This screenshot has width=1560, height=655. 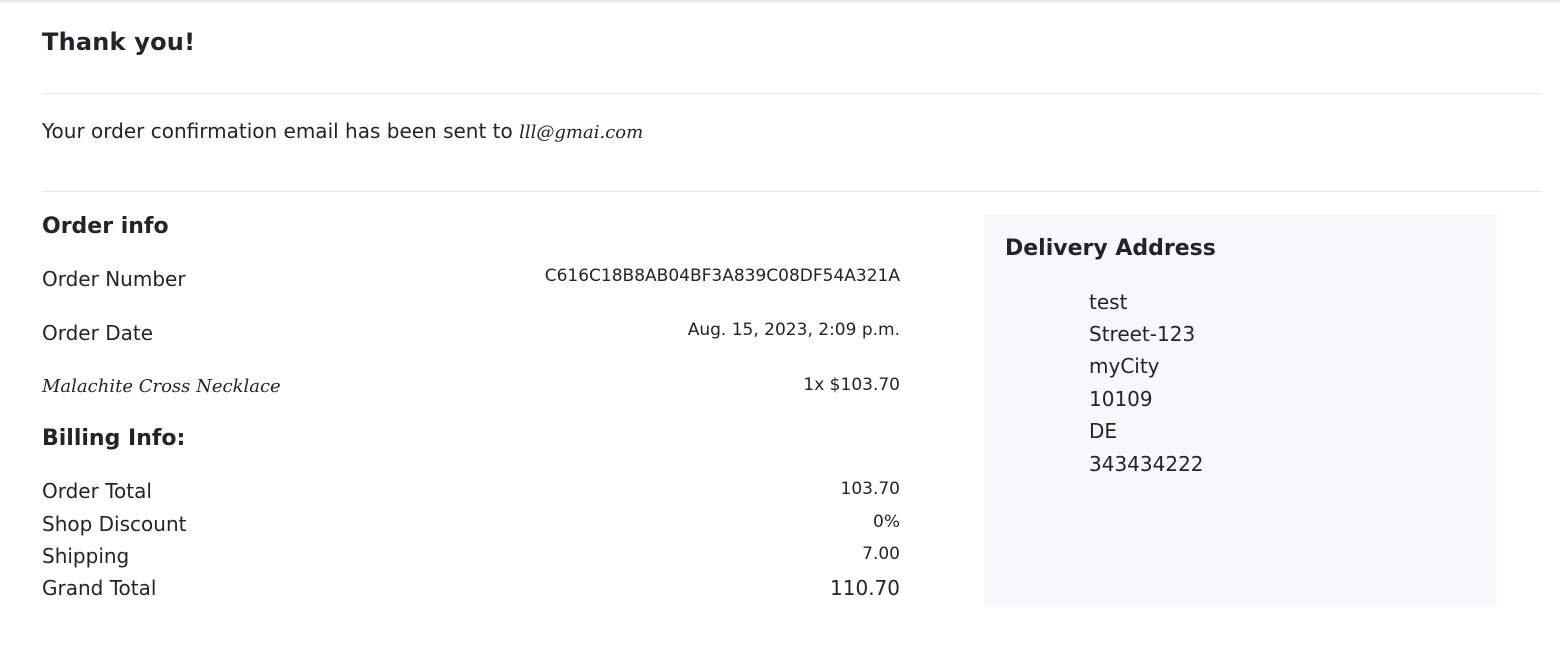 What do you see at coordinates (114, 524) in the screenshot?
I see `shop-discount-label: Shop Discount` at bounding box center [114, 524].